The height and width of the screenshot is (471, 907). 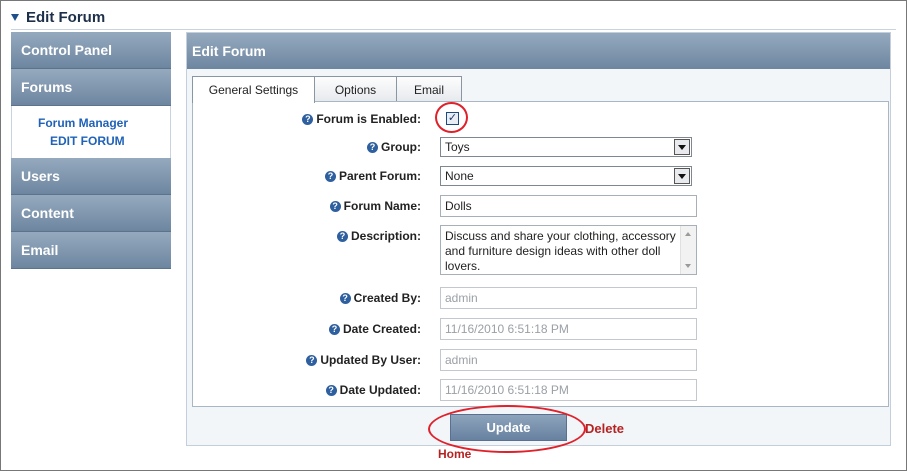 What do you see at coordinates (568, 329) in the screenshot?
I see `date-created-field: 11/16/2010 6:51:18 PM` at bounding box center [568, 329].